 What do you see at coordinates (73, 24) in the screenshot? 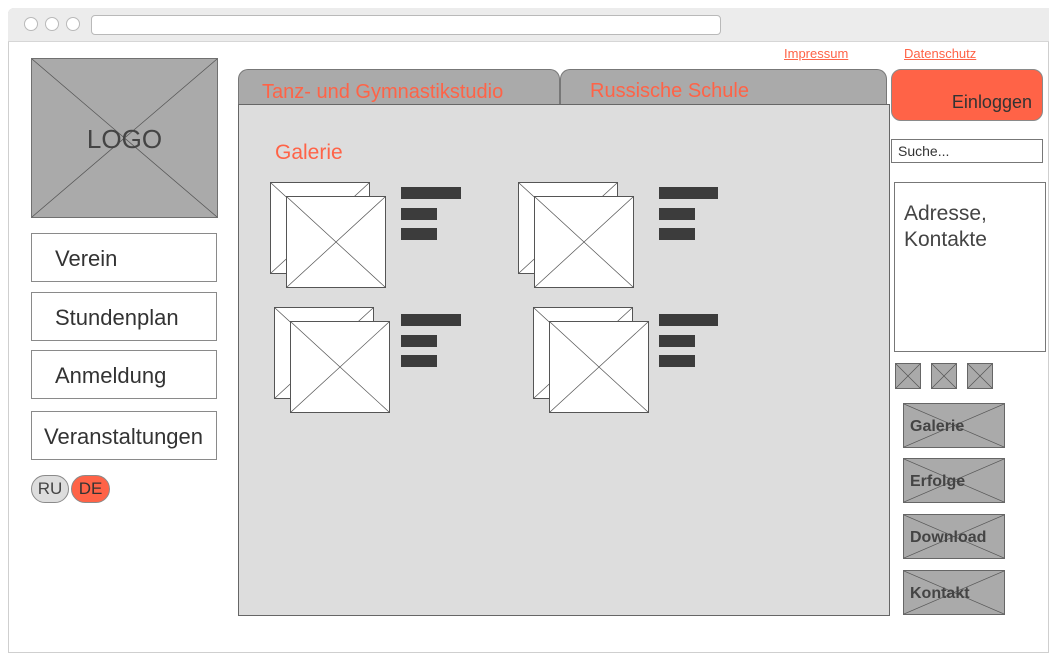
I see `window-maximize-button` at bounding box center [73, 24].